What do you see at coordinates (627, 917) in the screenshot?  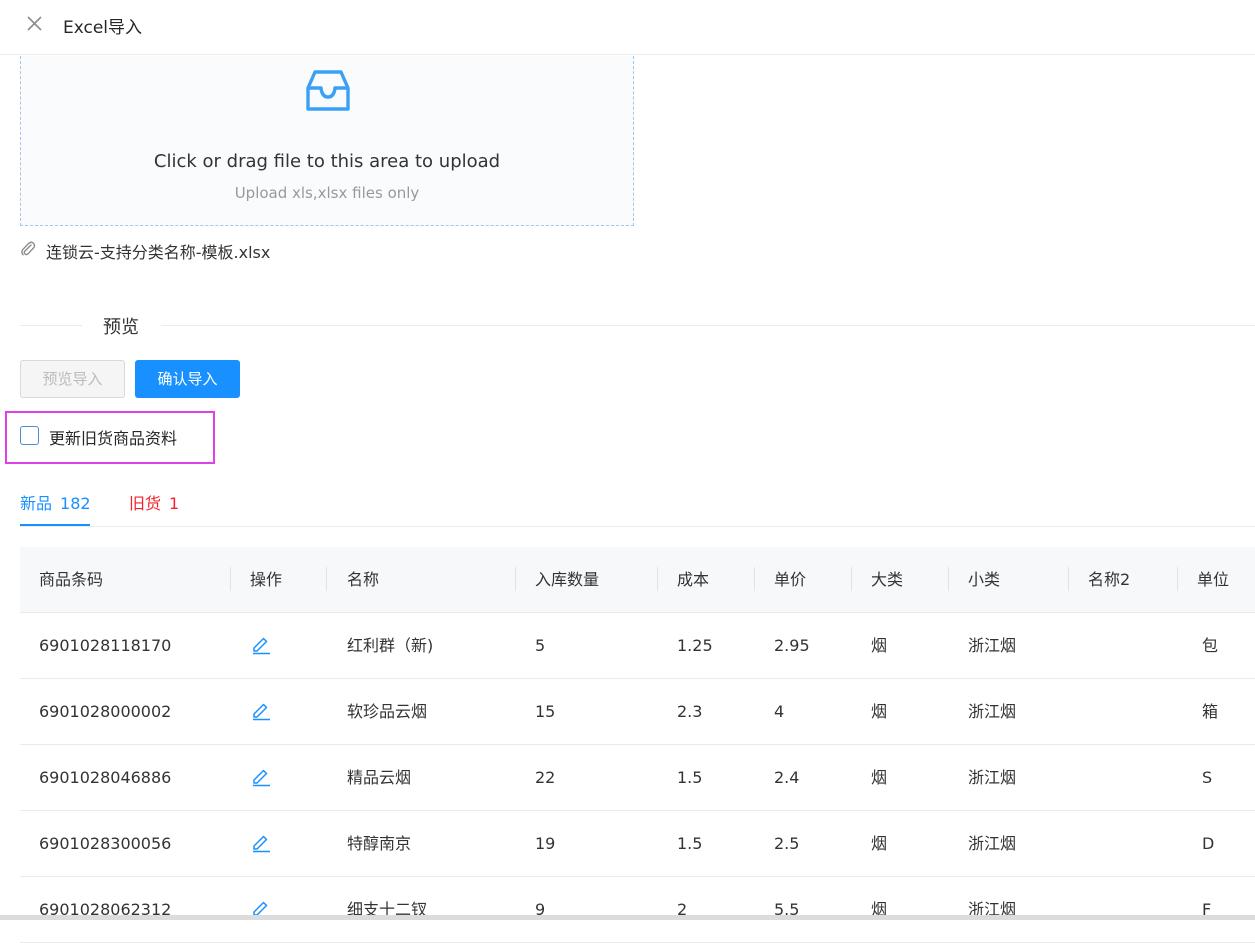 I see `horizontal-scrollbar` at bounding box center [627, 917].